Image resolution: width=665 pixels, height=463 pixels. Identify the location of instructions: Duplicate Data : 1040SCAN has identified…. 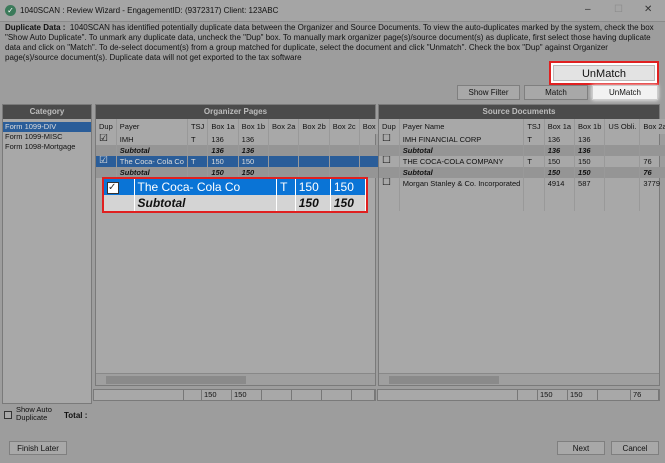
(332, 43).